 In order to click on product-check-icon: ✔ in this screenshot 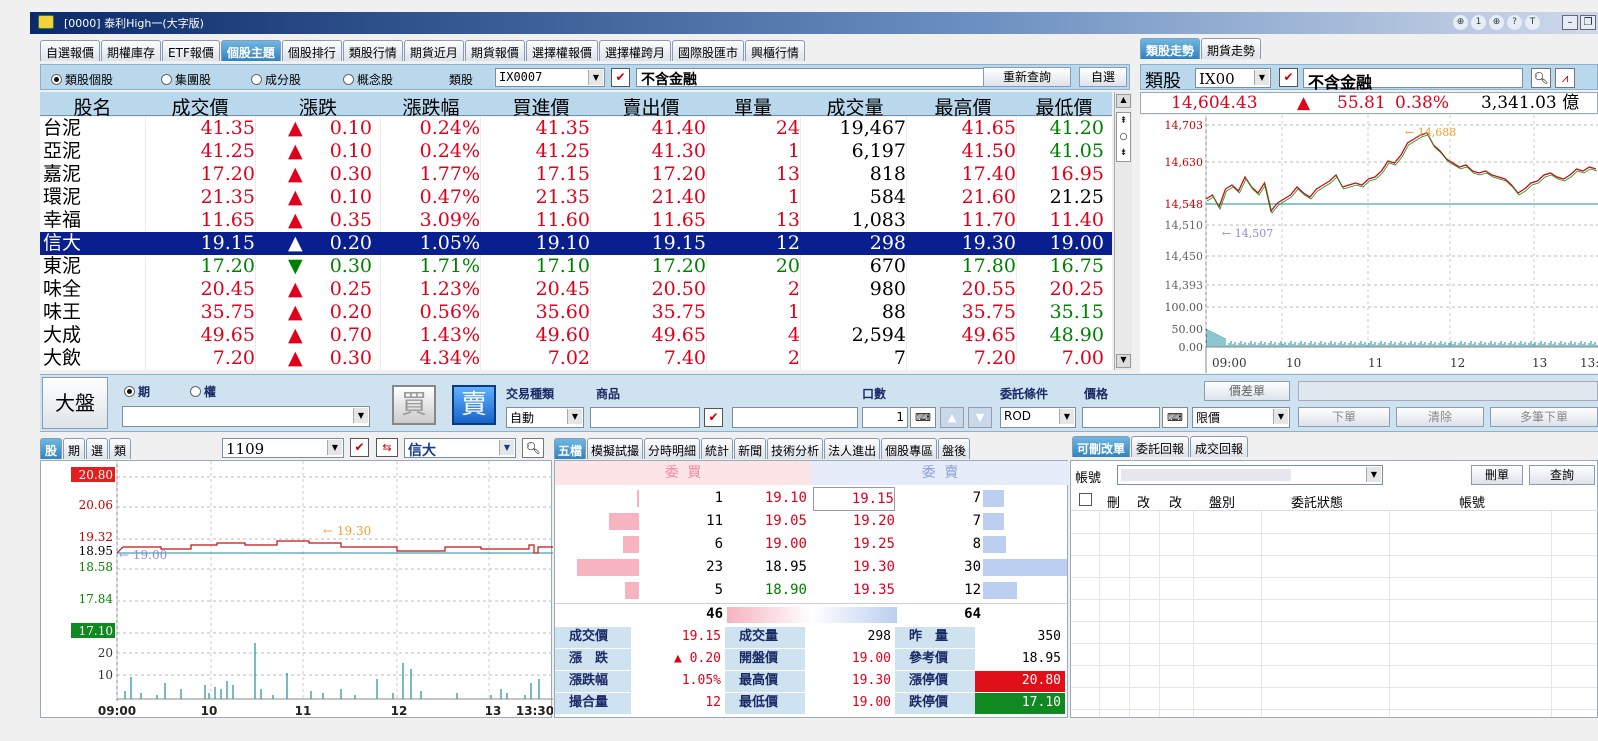, I will do `click(713, 417)`.